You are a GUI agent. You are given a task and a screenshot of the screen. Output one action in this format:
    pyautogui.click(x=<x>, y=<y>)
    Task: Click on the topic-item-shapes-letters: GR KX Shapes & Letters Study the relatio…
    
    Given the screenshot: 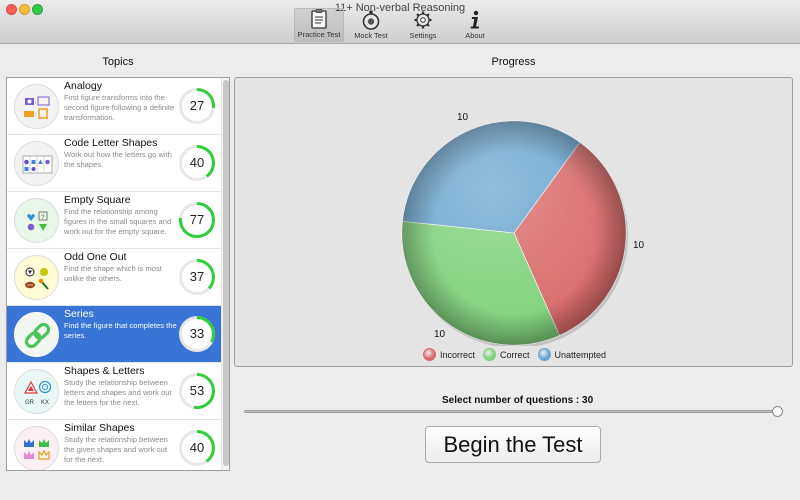 What is the action you would take?
    pyautogui.click(x=114, y=391)
    